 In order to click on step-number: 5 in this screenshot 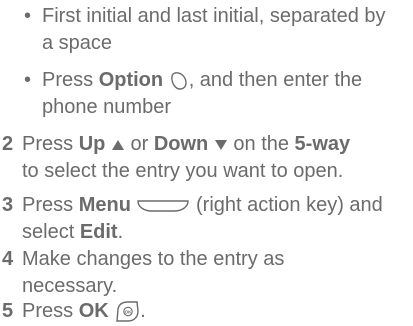, I will do `click(8, 311)`.